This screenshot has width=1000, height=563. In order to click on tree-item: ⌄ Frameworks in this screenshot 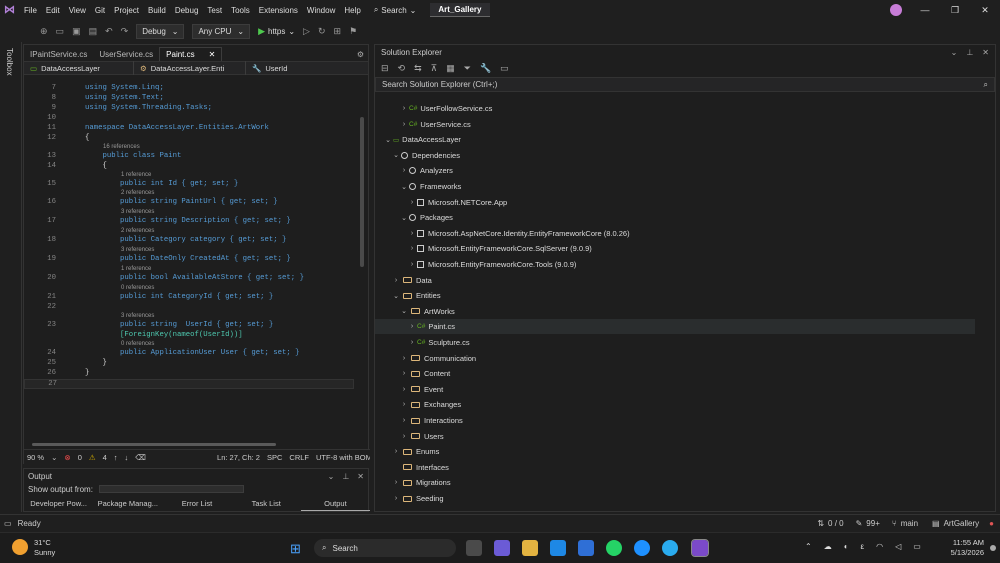, I will do `click(675, 186)`.